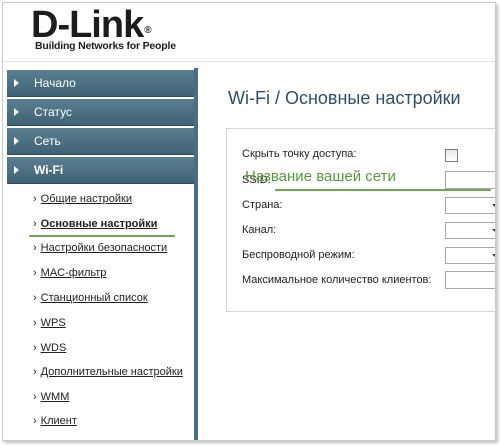 This screenshot has height=445, width=500. What do you see at coordinates (55, 421) in the screenshot?
I see `sidebar-item-client: › Клиент` at bounding box center [55, 421].